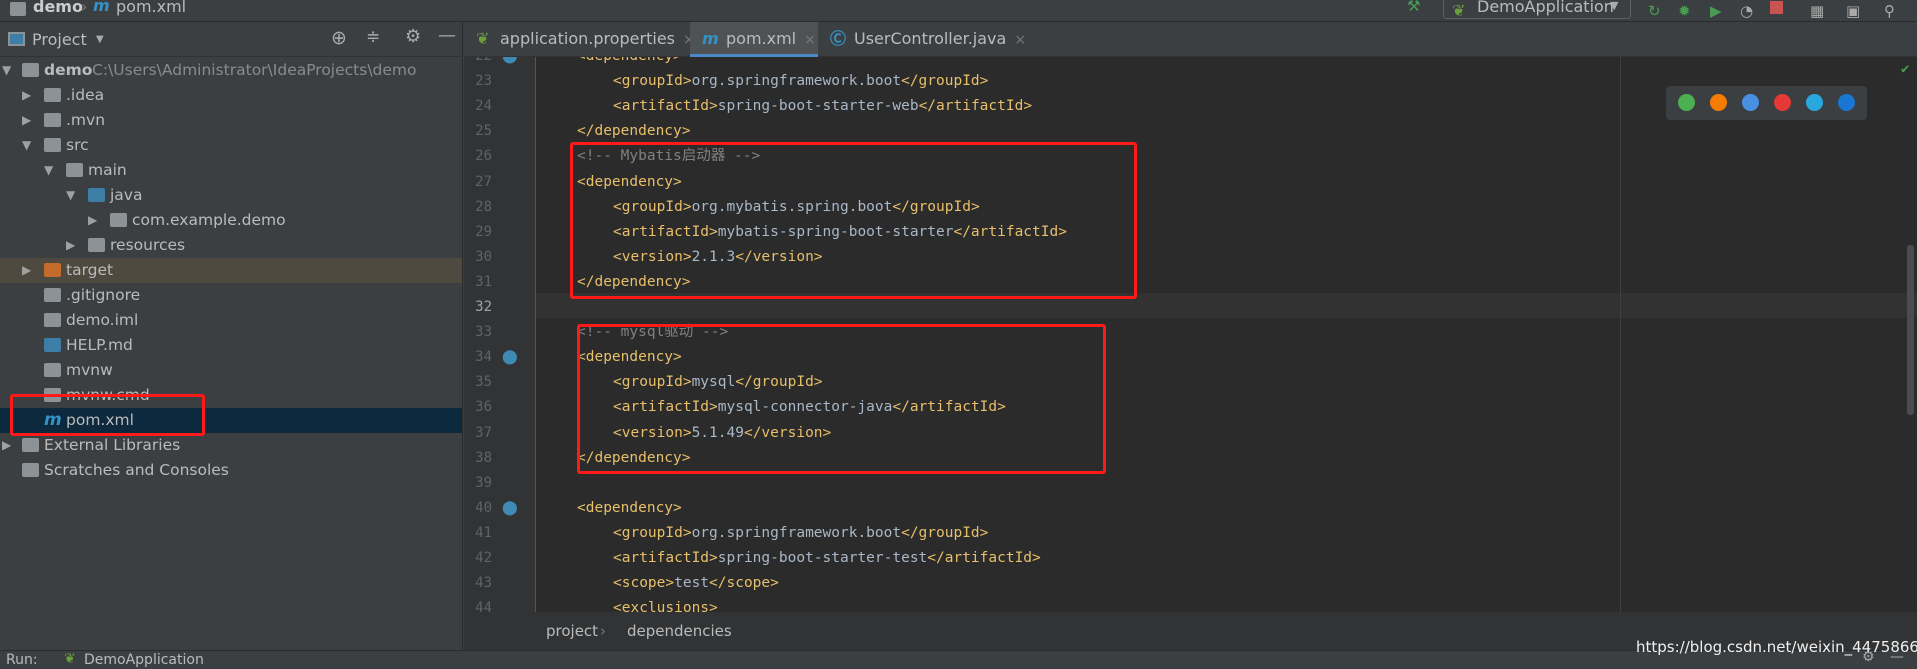 The height and width of the screenshot is (669, 1917). Describe the element at coordinates (231, 320) in the screenshot. I see `tree-item-demo-iml: demo.iml` at that location.